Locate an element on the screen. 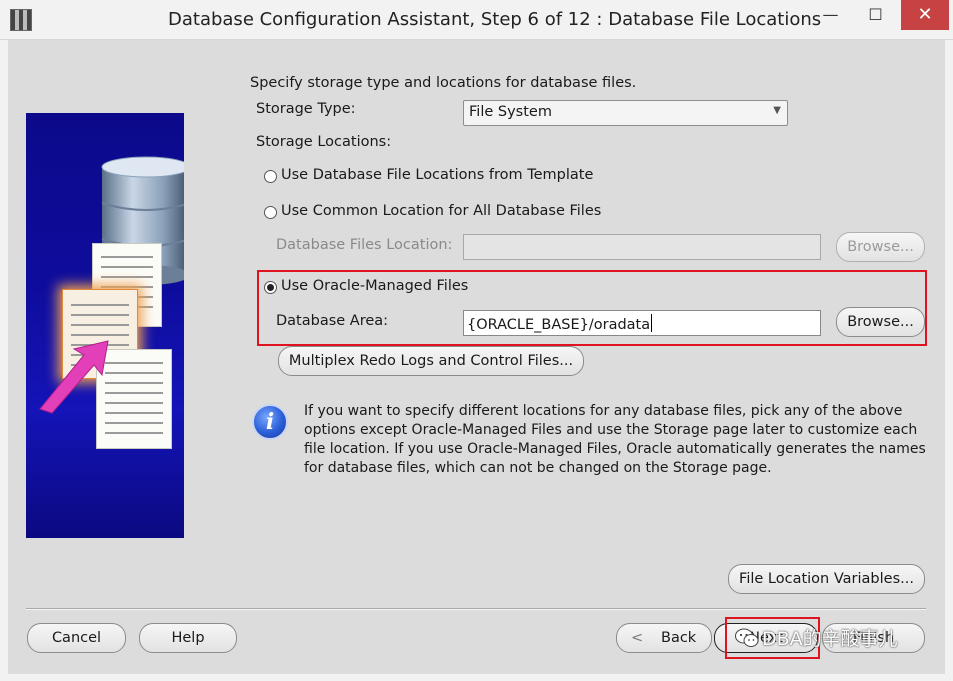 The image size is (953, 681). footer-separator is located at coordinates (476, 609).